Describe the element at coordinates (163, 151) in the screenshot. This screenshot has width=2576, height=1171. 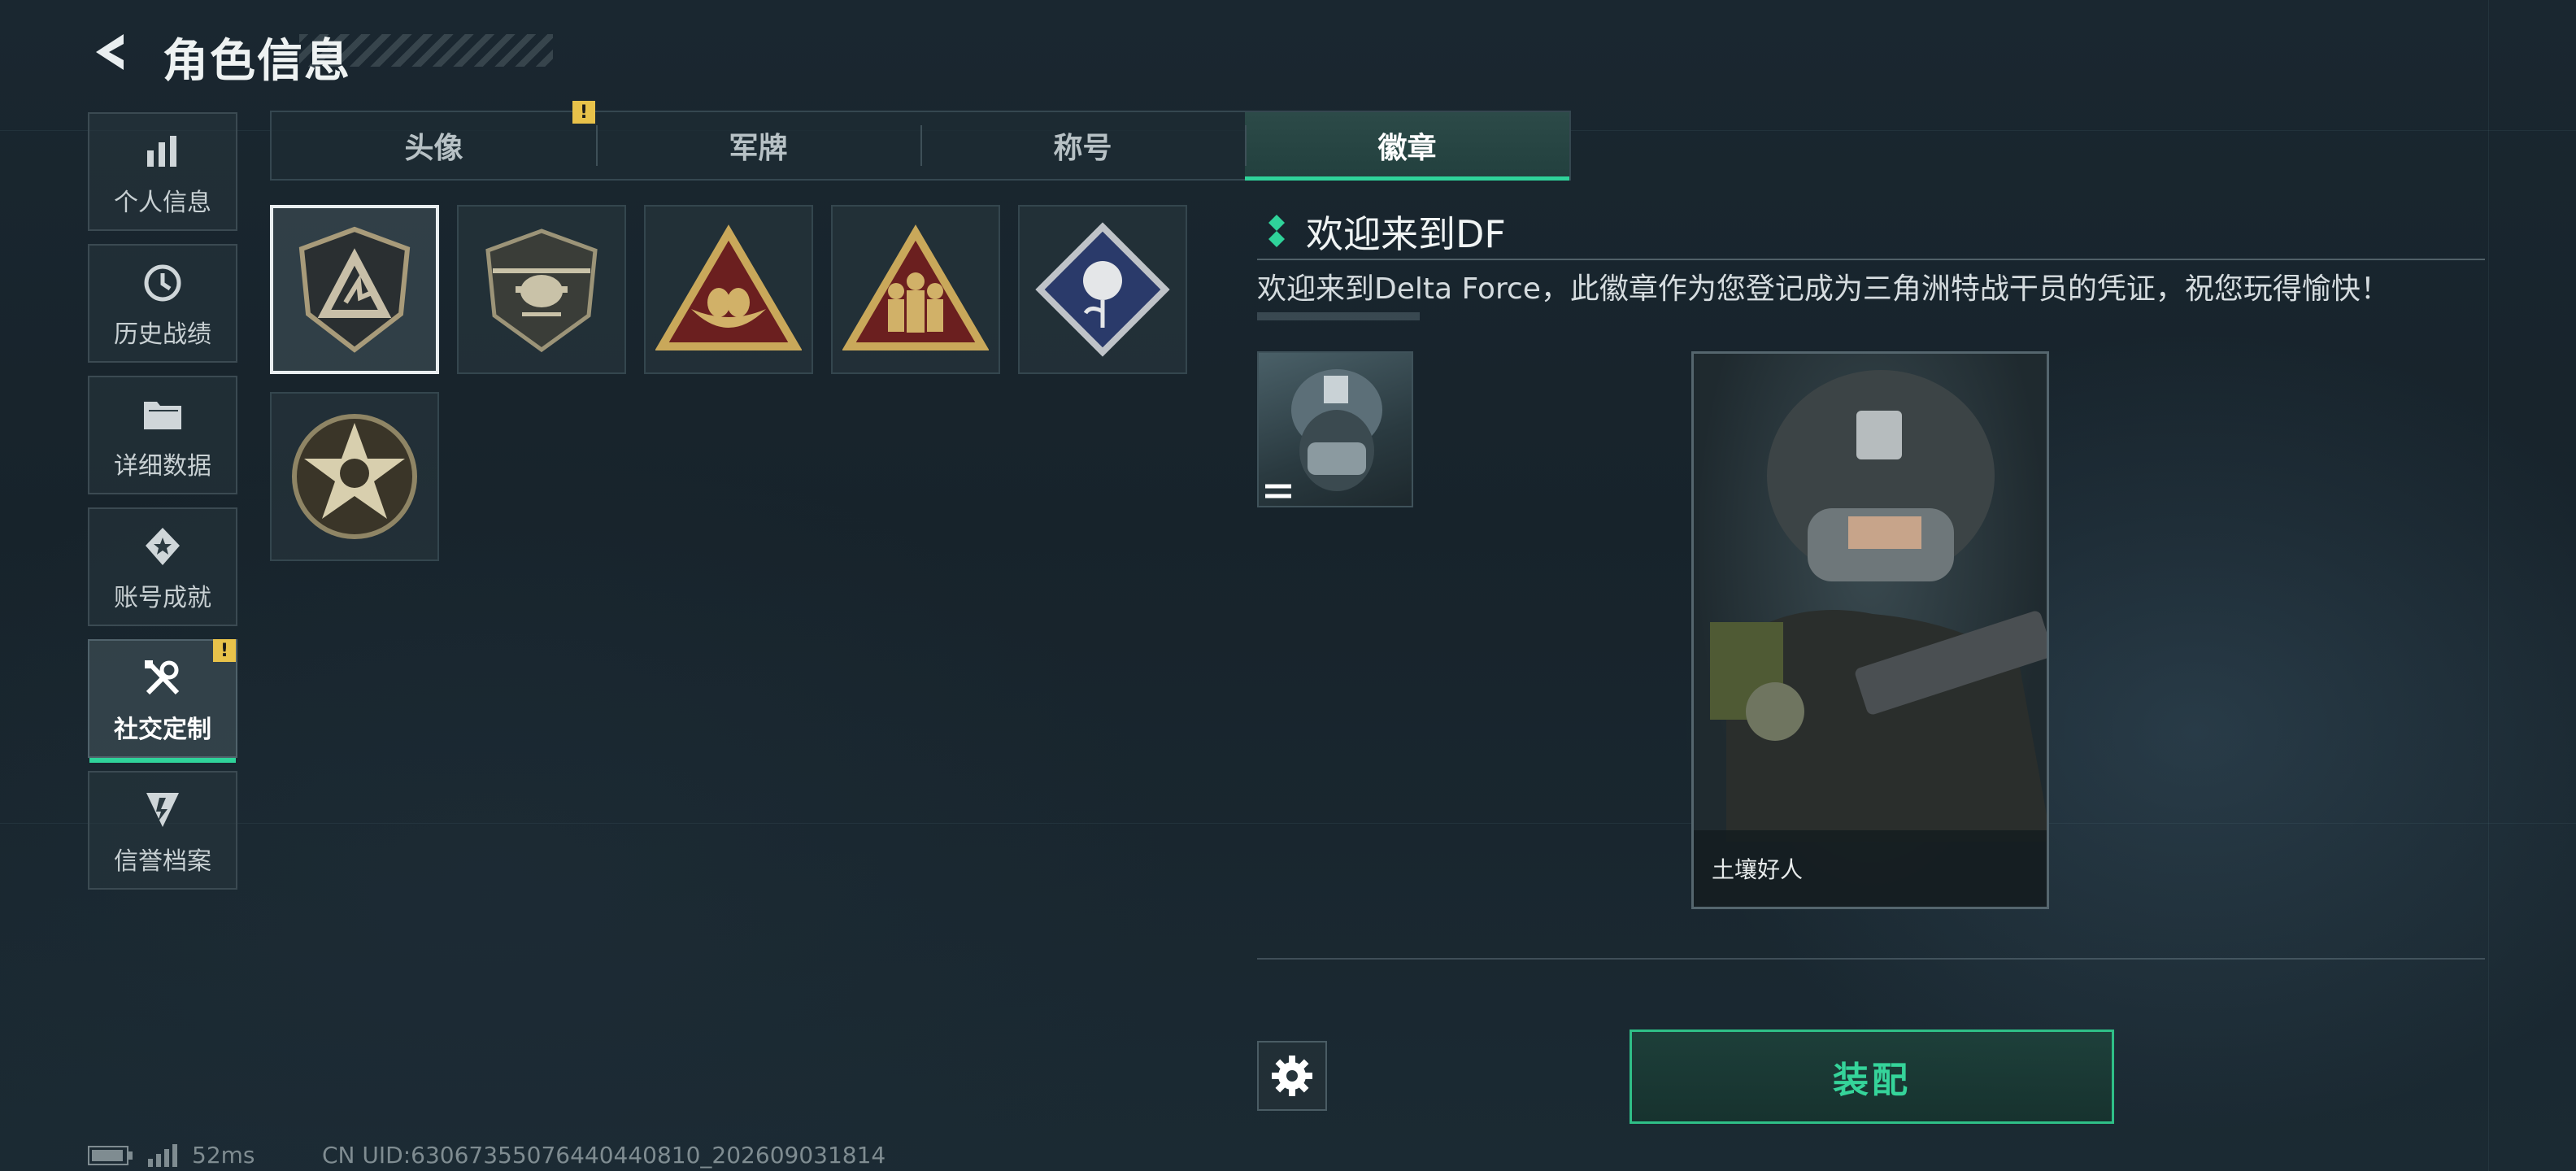
I see `bar-chart-icon` at that location.